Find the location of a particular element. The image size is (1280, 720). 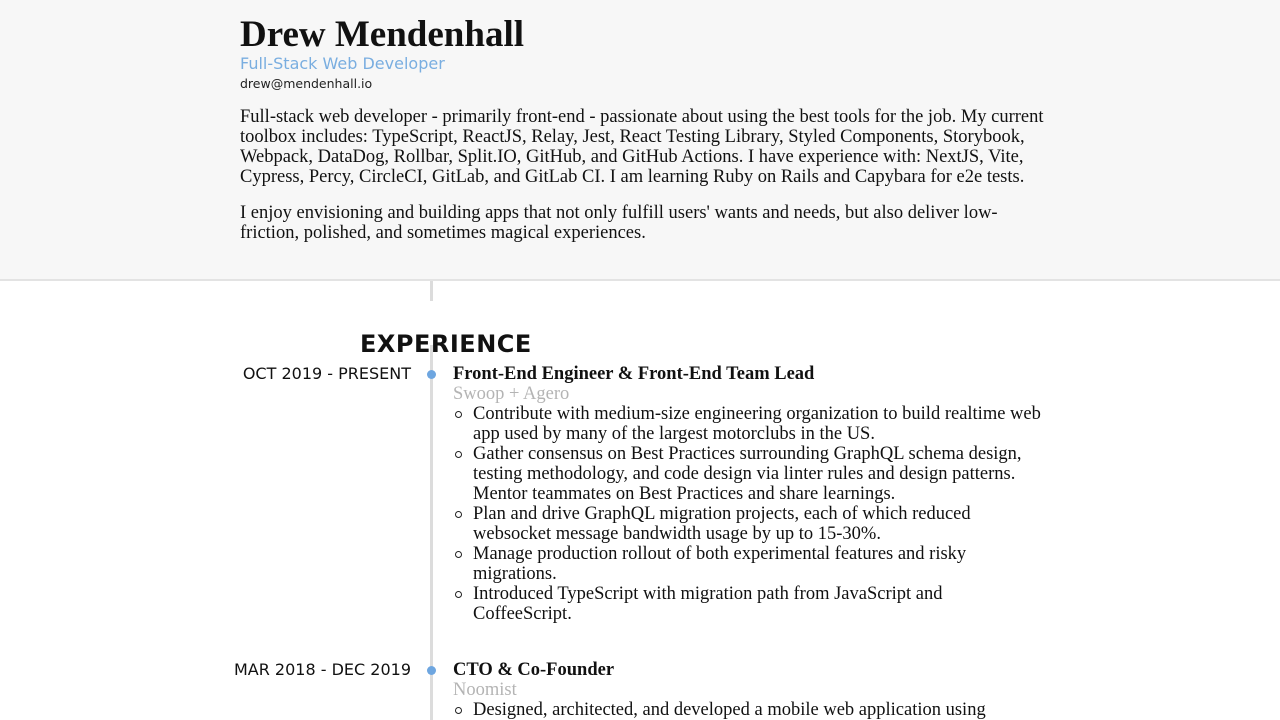

experience-heading: EXPERIENCE is located at coordinates (446, 343).